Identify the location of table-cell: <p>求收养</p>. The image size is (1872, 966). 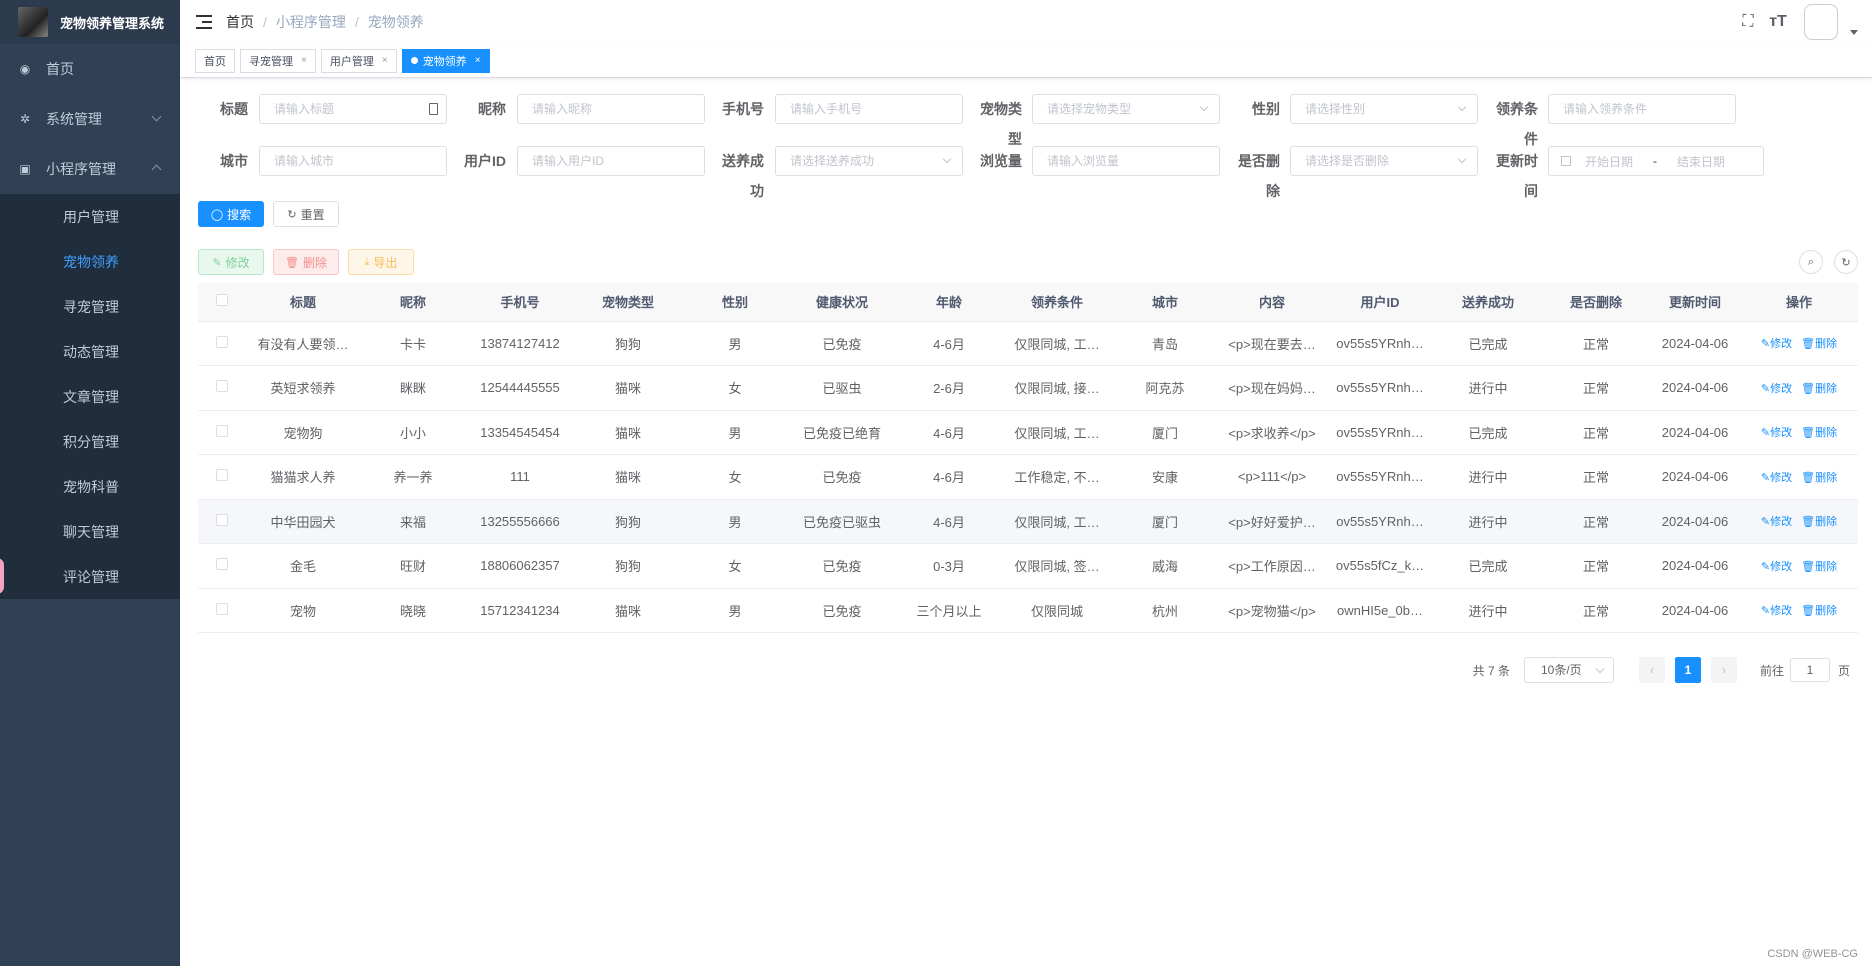
(1272, 432).